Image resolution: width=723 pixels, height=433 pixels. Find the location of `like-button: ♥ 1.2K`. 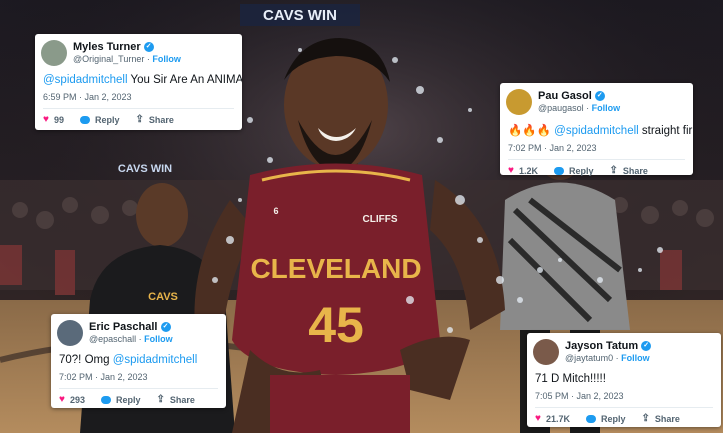

like-button: ♥ 1.2K is located at coordinates (523, 170).